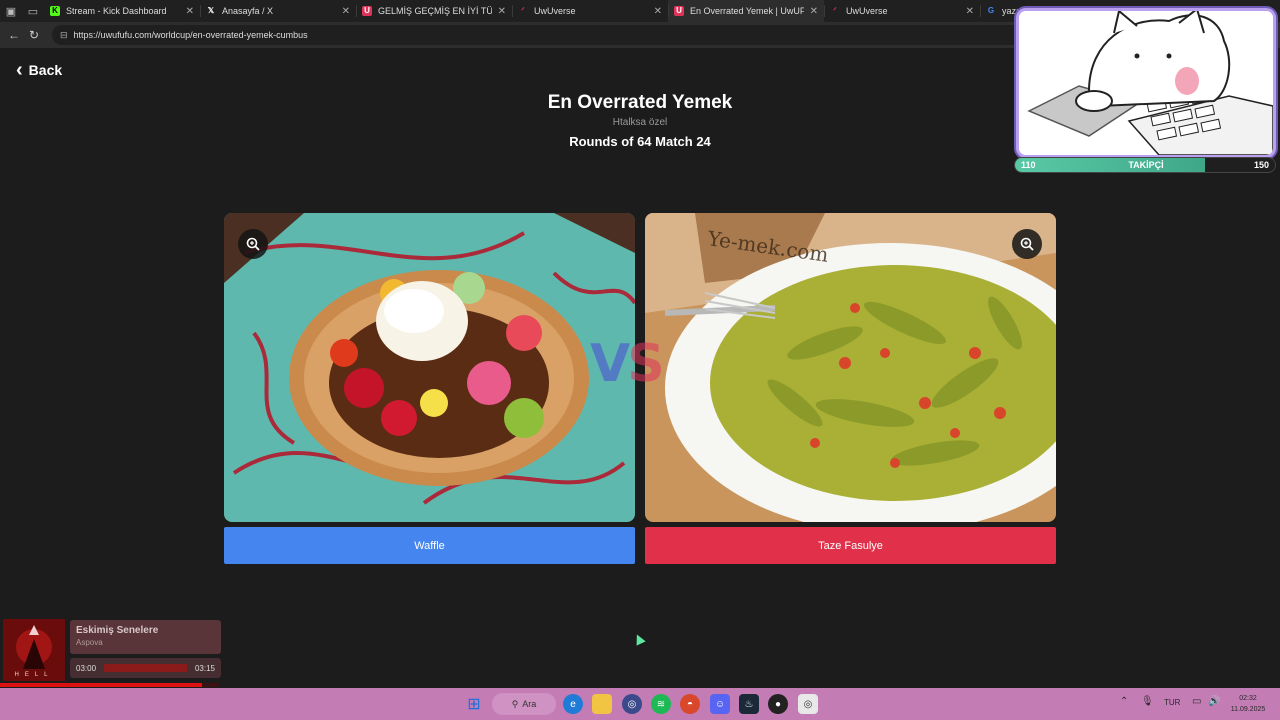 The height and width of the screenshot is (720, 1280). Describe the element at coordinates (529, 704) in the screenshot. I see `search-label: Ara` at that location.